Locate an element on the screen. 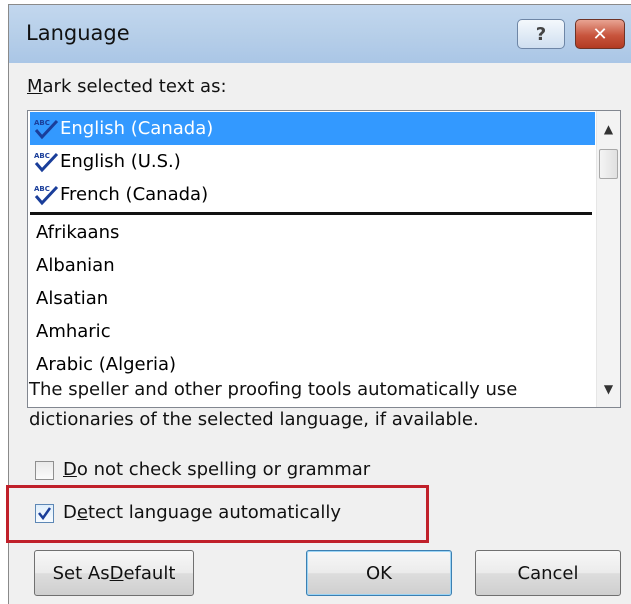  scroll-down-arrow-icon: ▼ is located at coordinates (608, 389).